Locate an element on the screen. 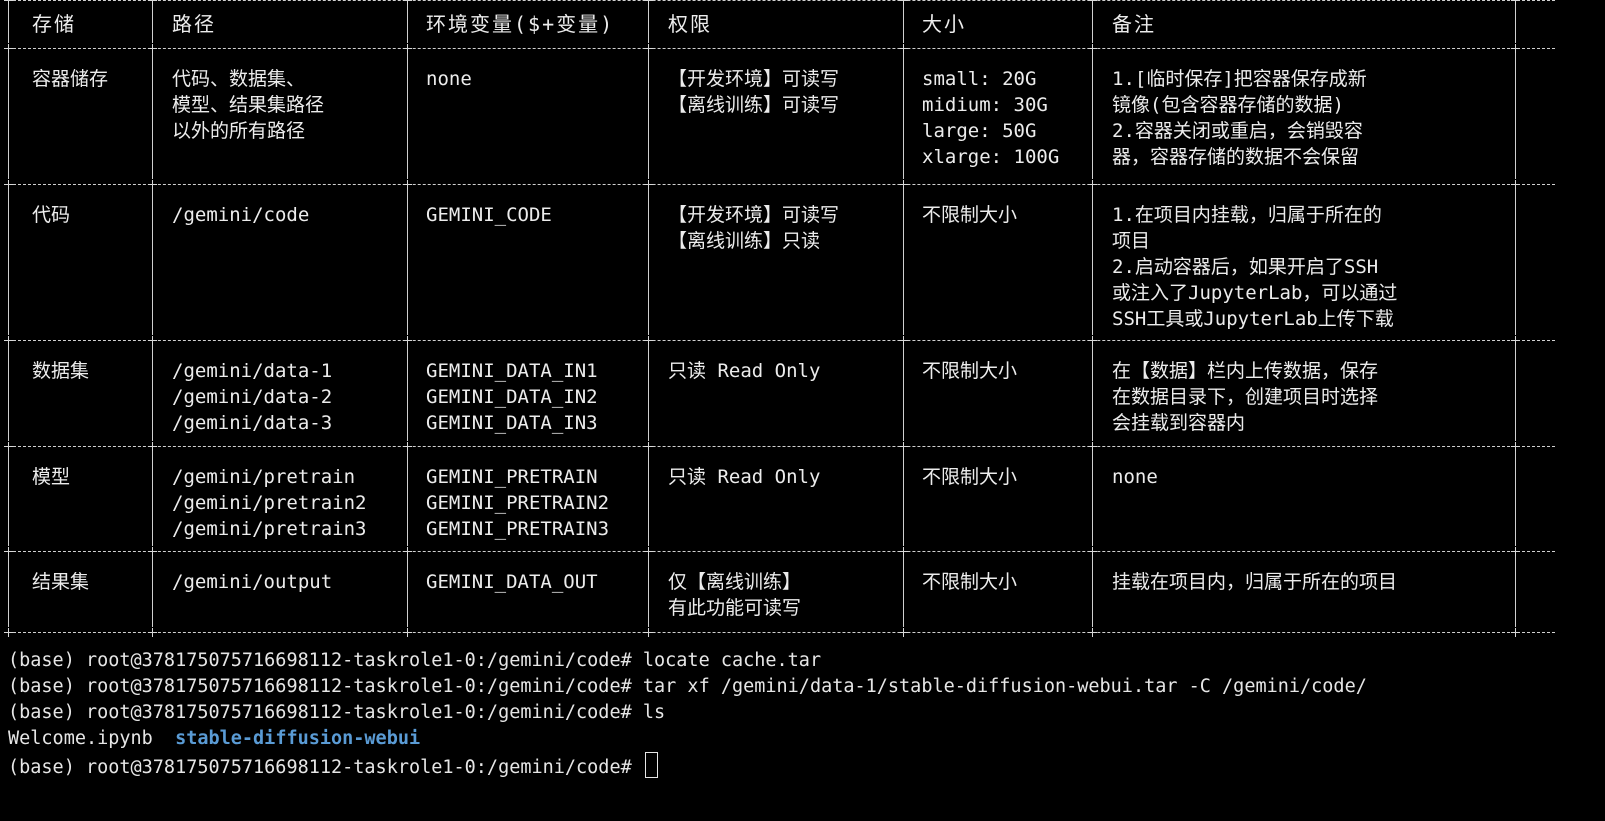  path-text: /gemini/pretrain3 is located at coordinates (269, 529).